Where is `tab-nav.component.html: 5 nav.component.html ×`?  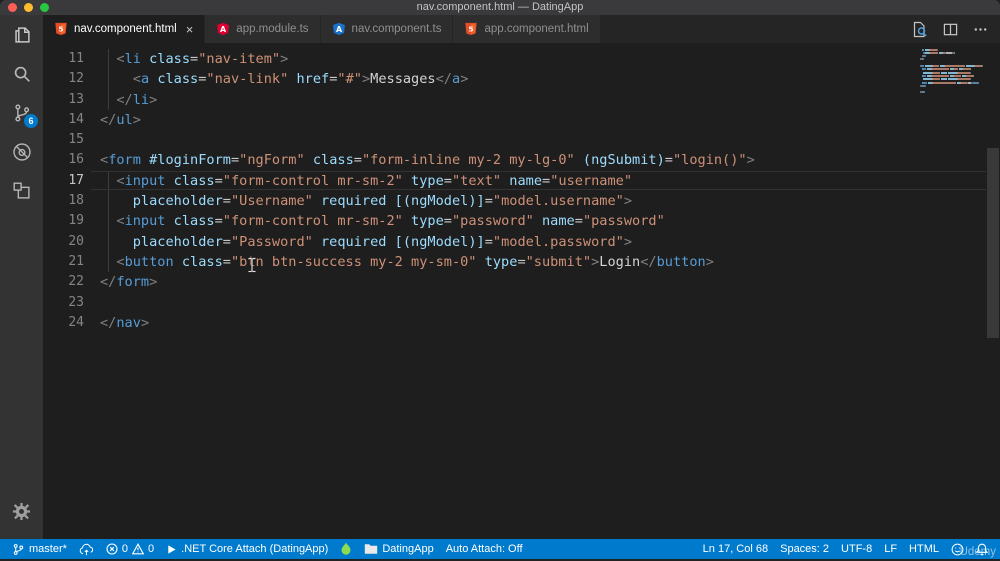 tab-nav.component.html: 5 nav.component.html × is located at coordinates (124, 29).